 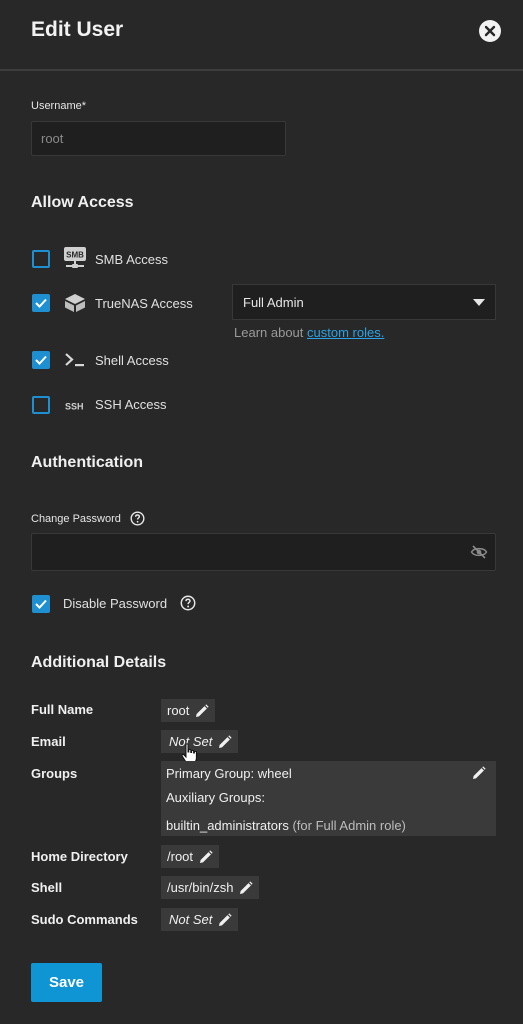 I want to click on full-name-label: Full Name, so click(x=62, y=709).